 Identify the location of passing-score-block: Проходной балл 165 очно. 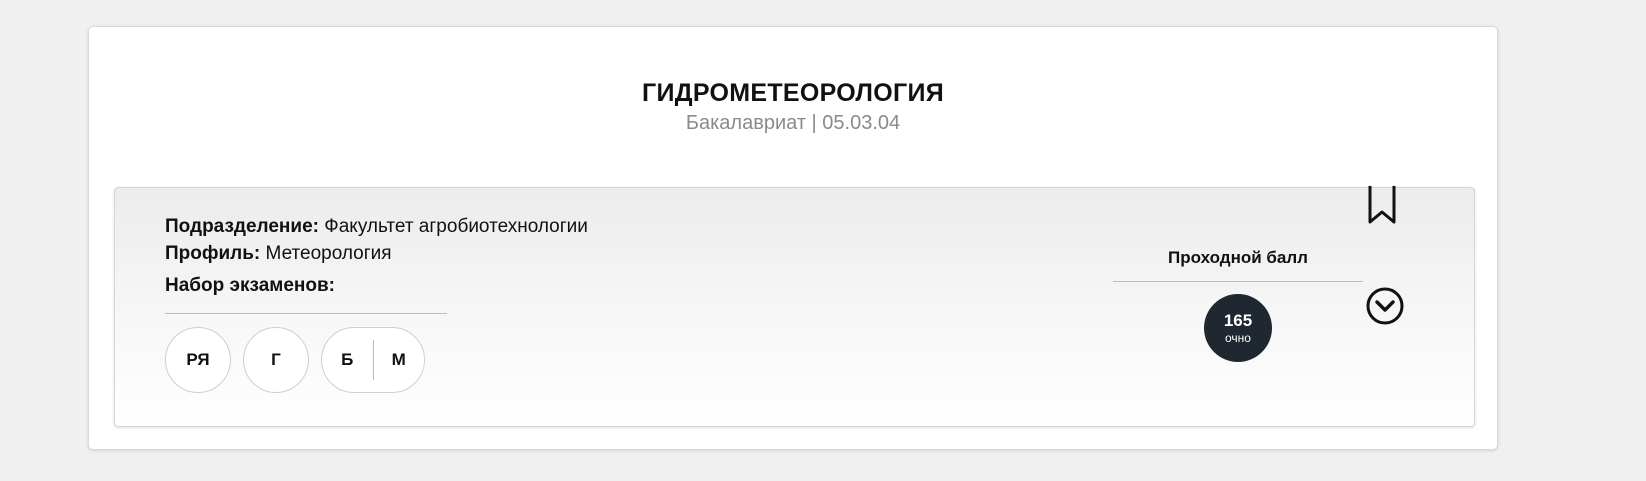
(1238, 304).